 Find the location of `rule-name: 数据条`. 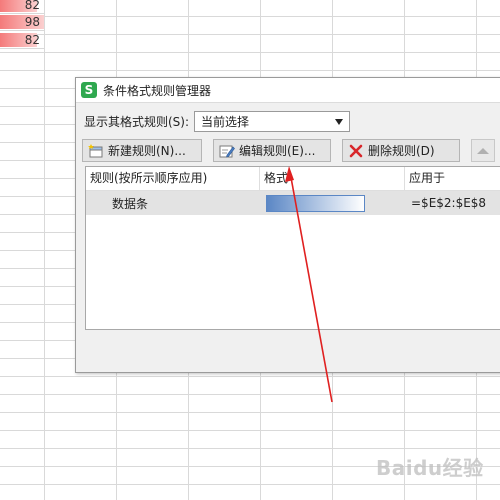

rule-name: 数据条 is located at coordinates (130, 203).